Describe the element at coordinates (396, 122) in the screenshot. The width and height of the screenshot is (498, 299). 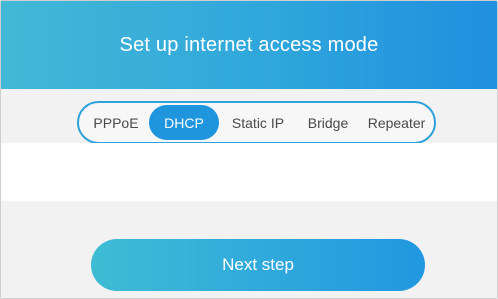
I see `mode-option-repeater: Repeater` at that location.